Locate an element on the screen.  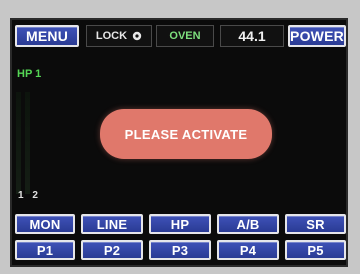
line-button: LINE is located at coordinates (112, 224).